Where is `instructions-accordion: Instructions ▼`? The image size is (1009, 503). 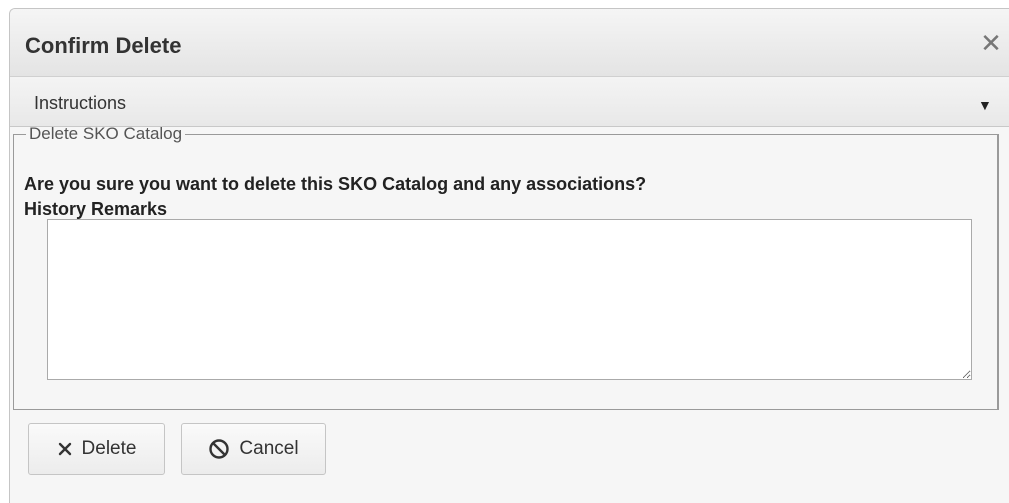 instructions-accordion: Instructions ▼ is located at coordinates (509, 102).